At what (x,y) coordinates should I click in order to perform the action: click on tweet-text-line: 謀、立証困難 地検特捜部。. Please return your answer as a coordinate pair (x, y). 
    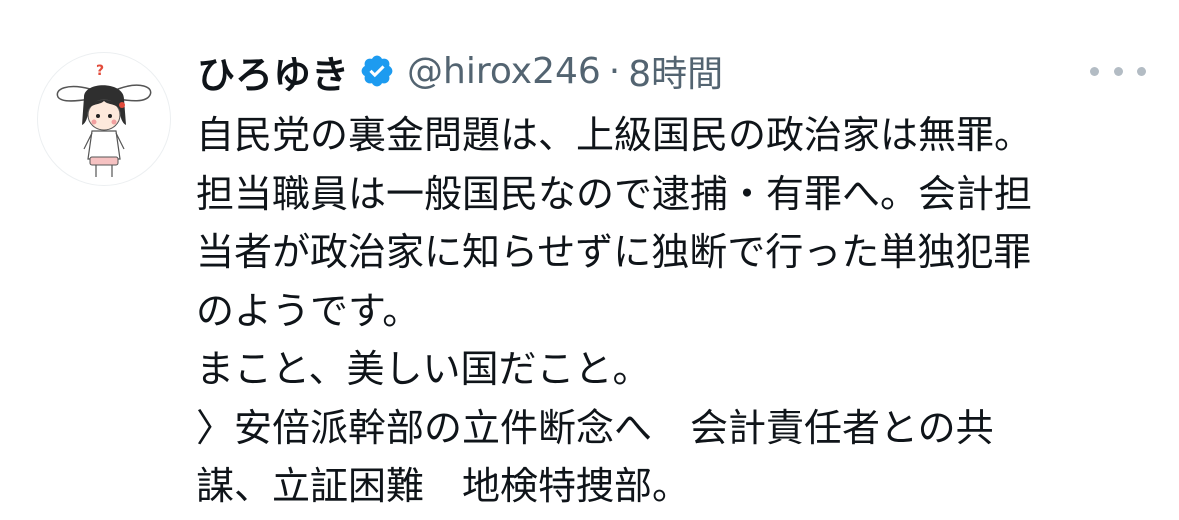
    Looking at the image, I should click on (443, 486).